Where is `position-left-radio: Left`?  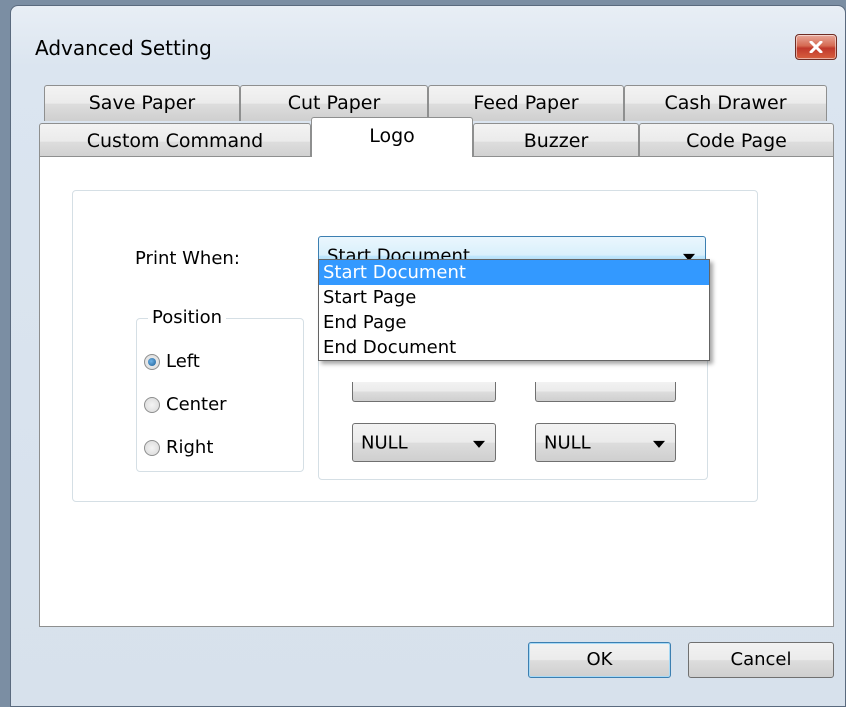 position-left-radio: Left is located at coordinates (172, 361).